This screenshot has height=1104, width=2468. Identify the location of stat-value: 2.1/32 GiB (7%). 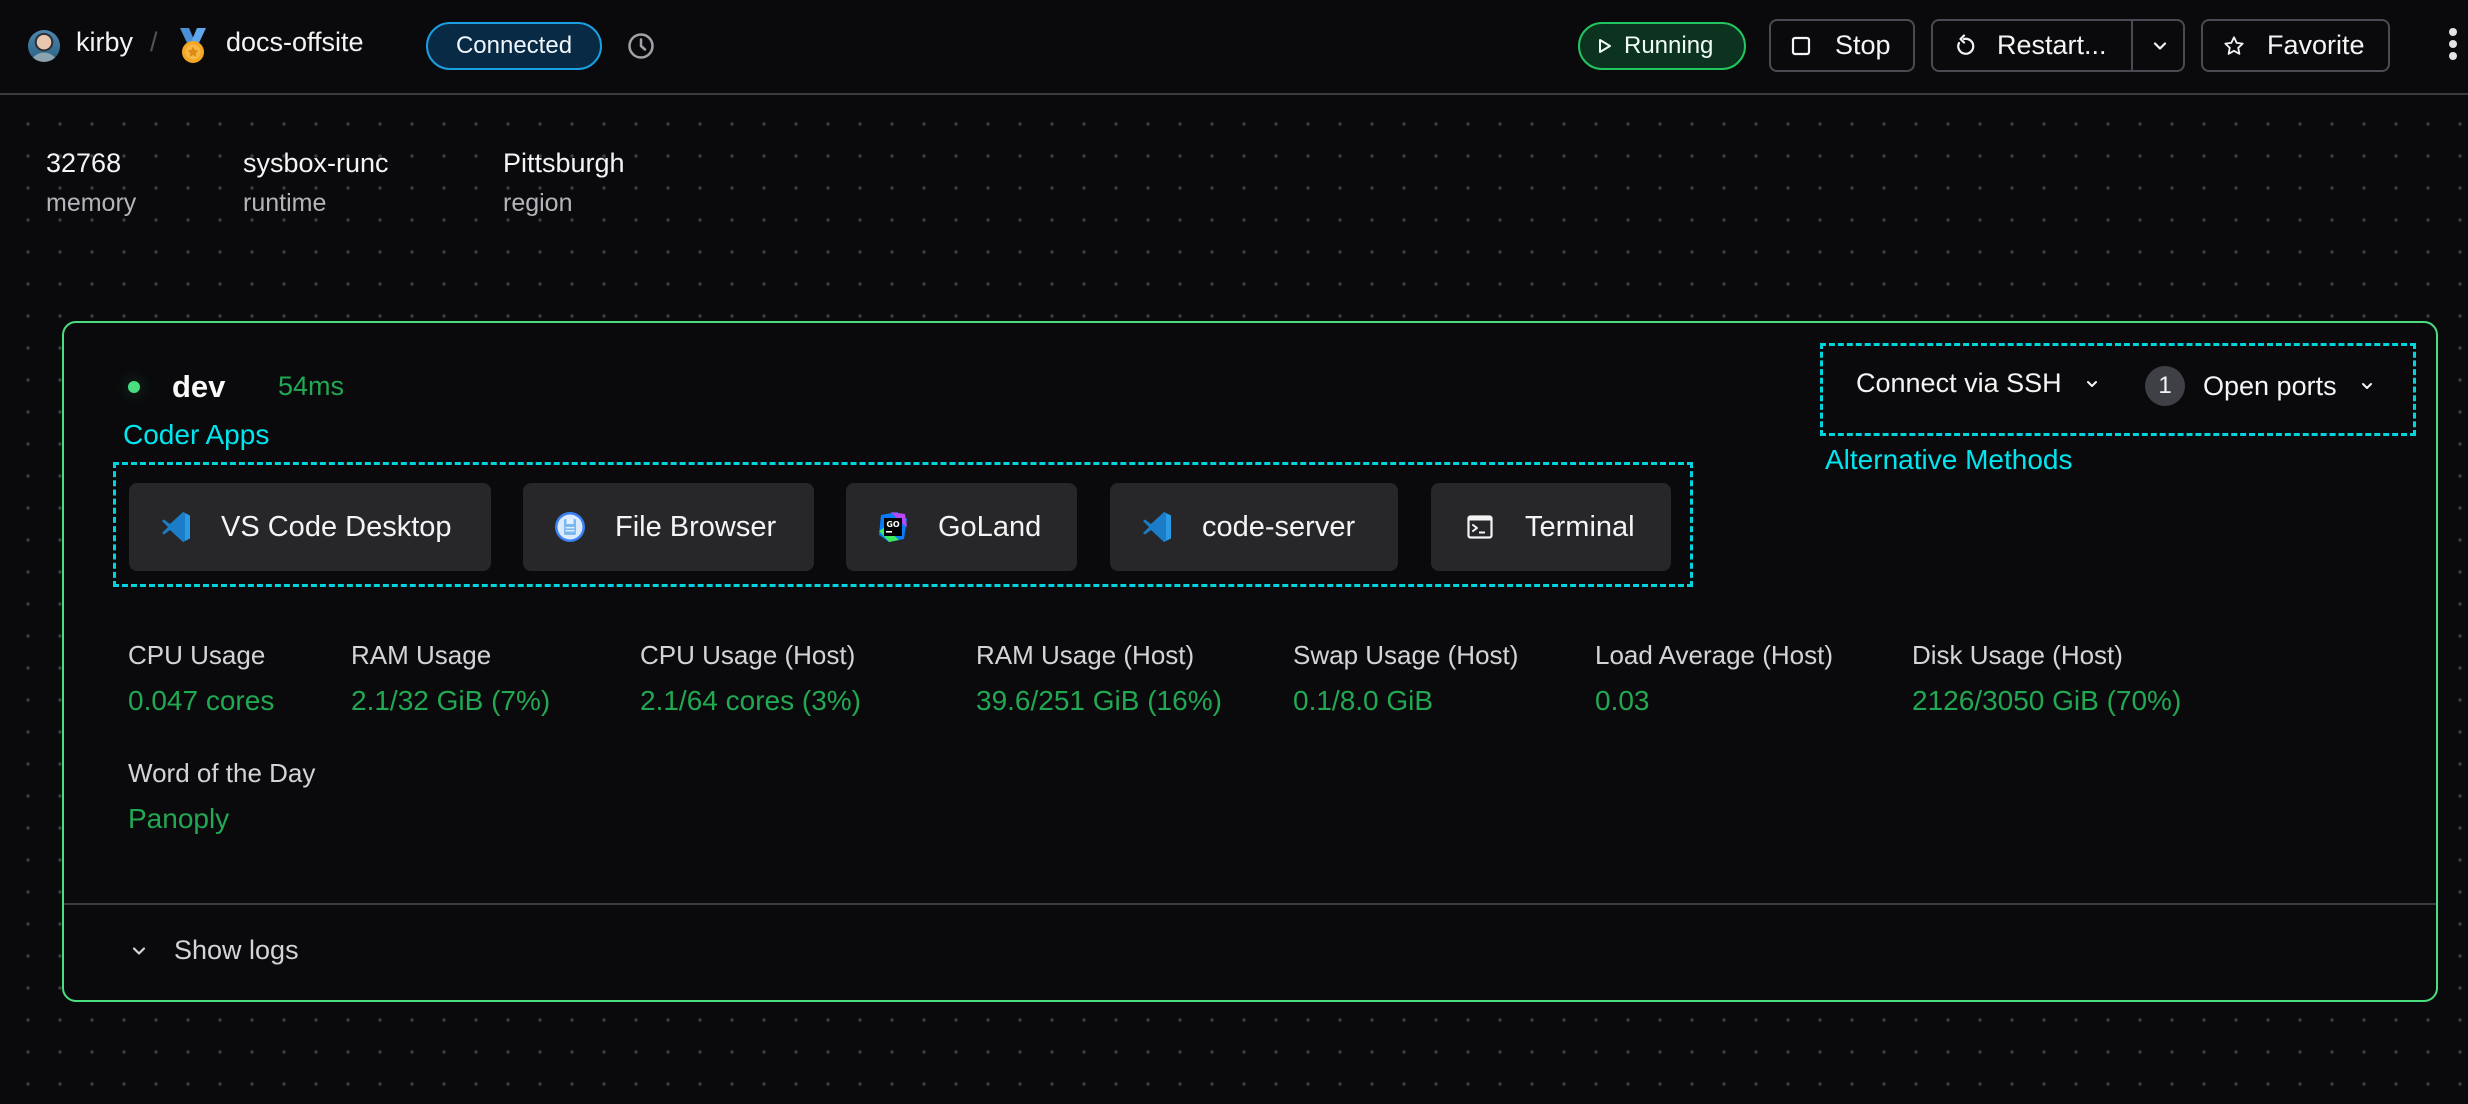
(451, 700).